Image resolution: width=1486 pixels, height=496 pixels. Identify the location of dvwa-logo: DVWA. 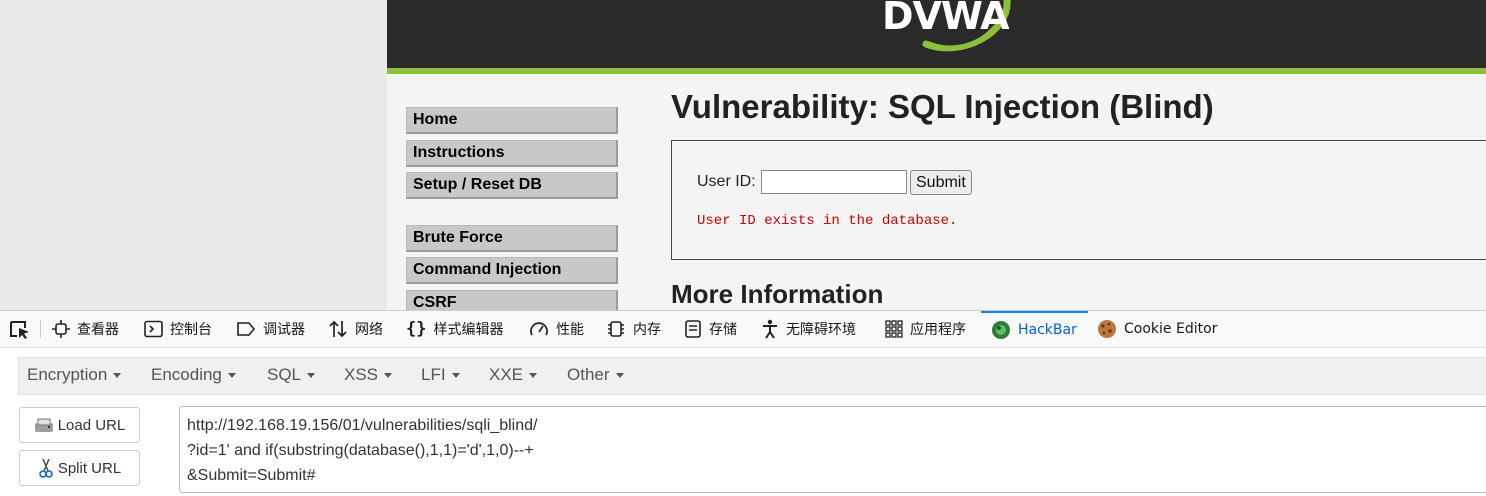
(949, 26).